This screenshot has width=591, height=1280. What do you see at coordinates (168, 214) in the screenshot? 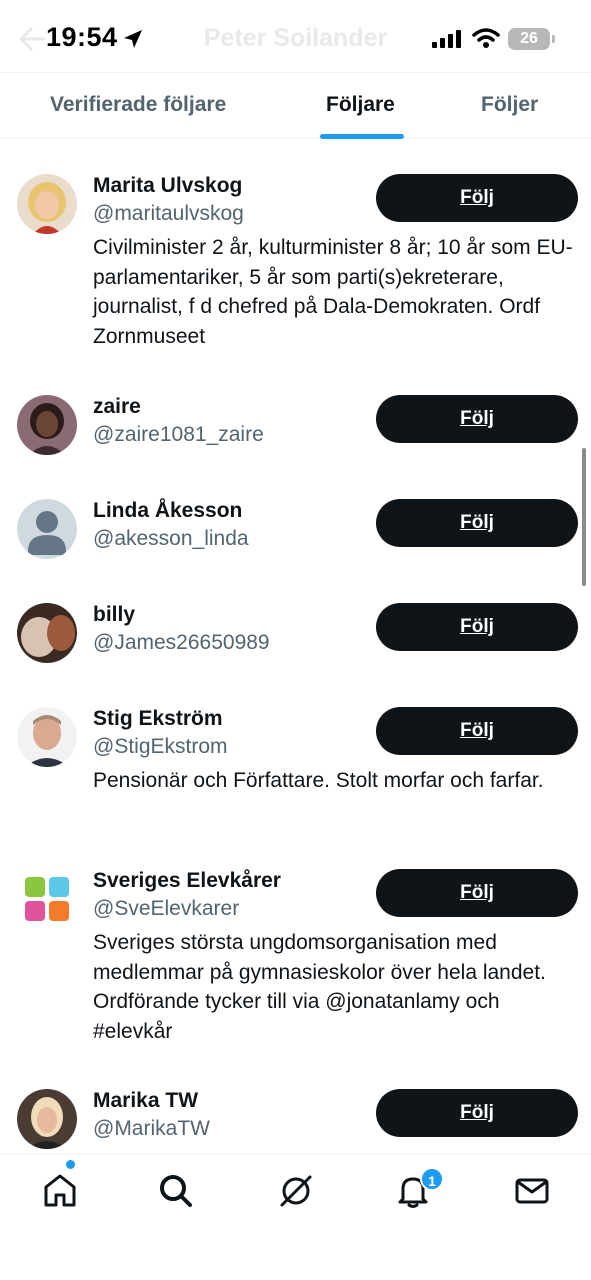
I see `user-handle: @maritaulvskog` at bounding box center [168, 214].